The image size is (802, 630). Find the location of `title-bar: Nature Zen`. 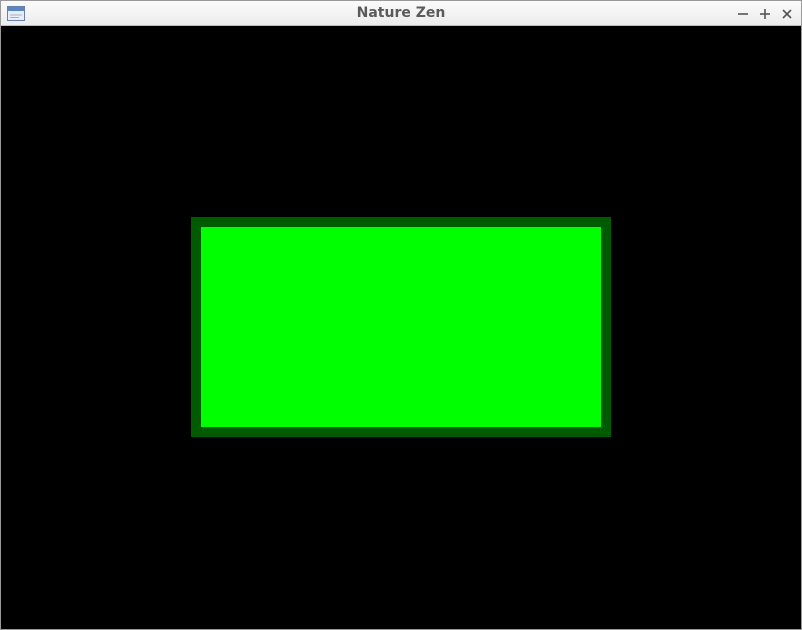

title-bar: Nature Zen is located at coordinates (401, 13).